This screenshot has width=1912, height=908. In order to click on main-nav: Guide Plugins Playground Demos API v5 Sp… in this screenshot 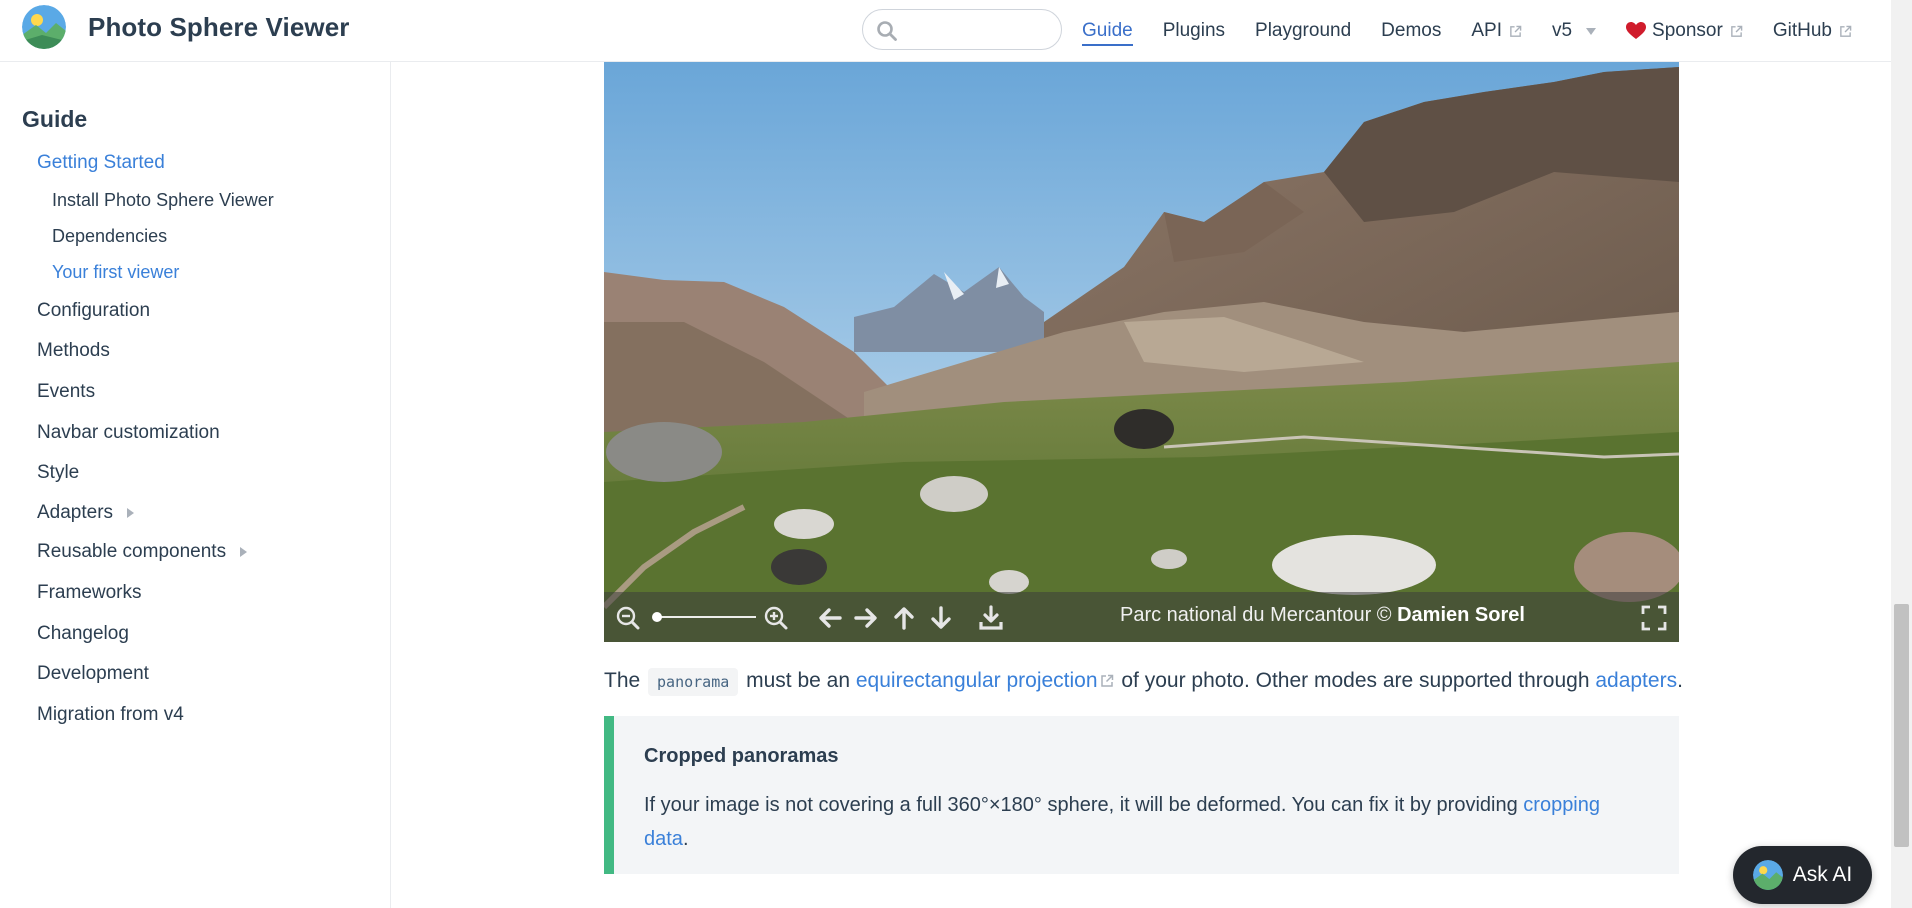, I will do `click(1482, 31)`.